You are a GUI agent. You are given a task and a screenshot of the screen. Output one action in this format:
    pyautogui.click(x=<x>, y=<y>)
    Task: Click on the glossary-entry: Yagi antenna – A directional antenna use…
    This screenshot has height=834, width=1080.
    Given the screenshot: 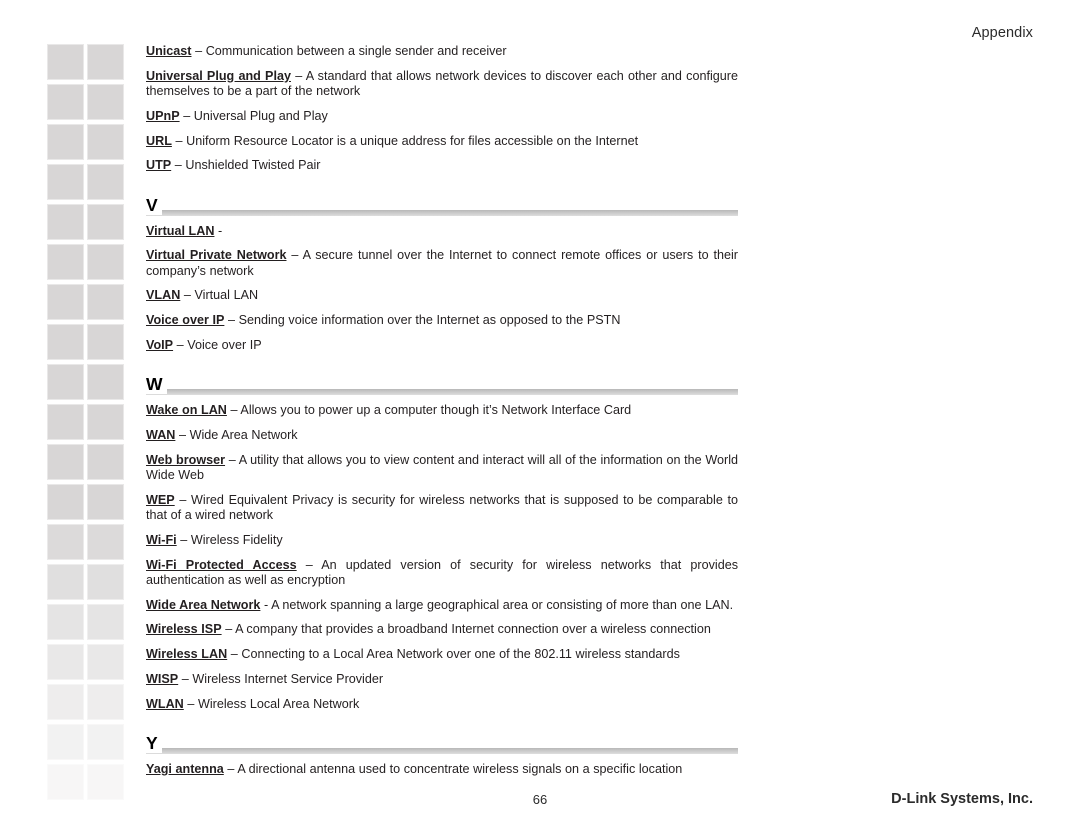 What is the action you would take?
    pyautogui.click(x=414, y=768)
    